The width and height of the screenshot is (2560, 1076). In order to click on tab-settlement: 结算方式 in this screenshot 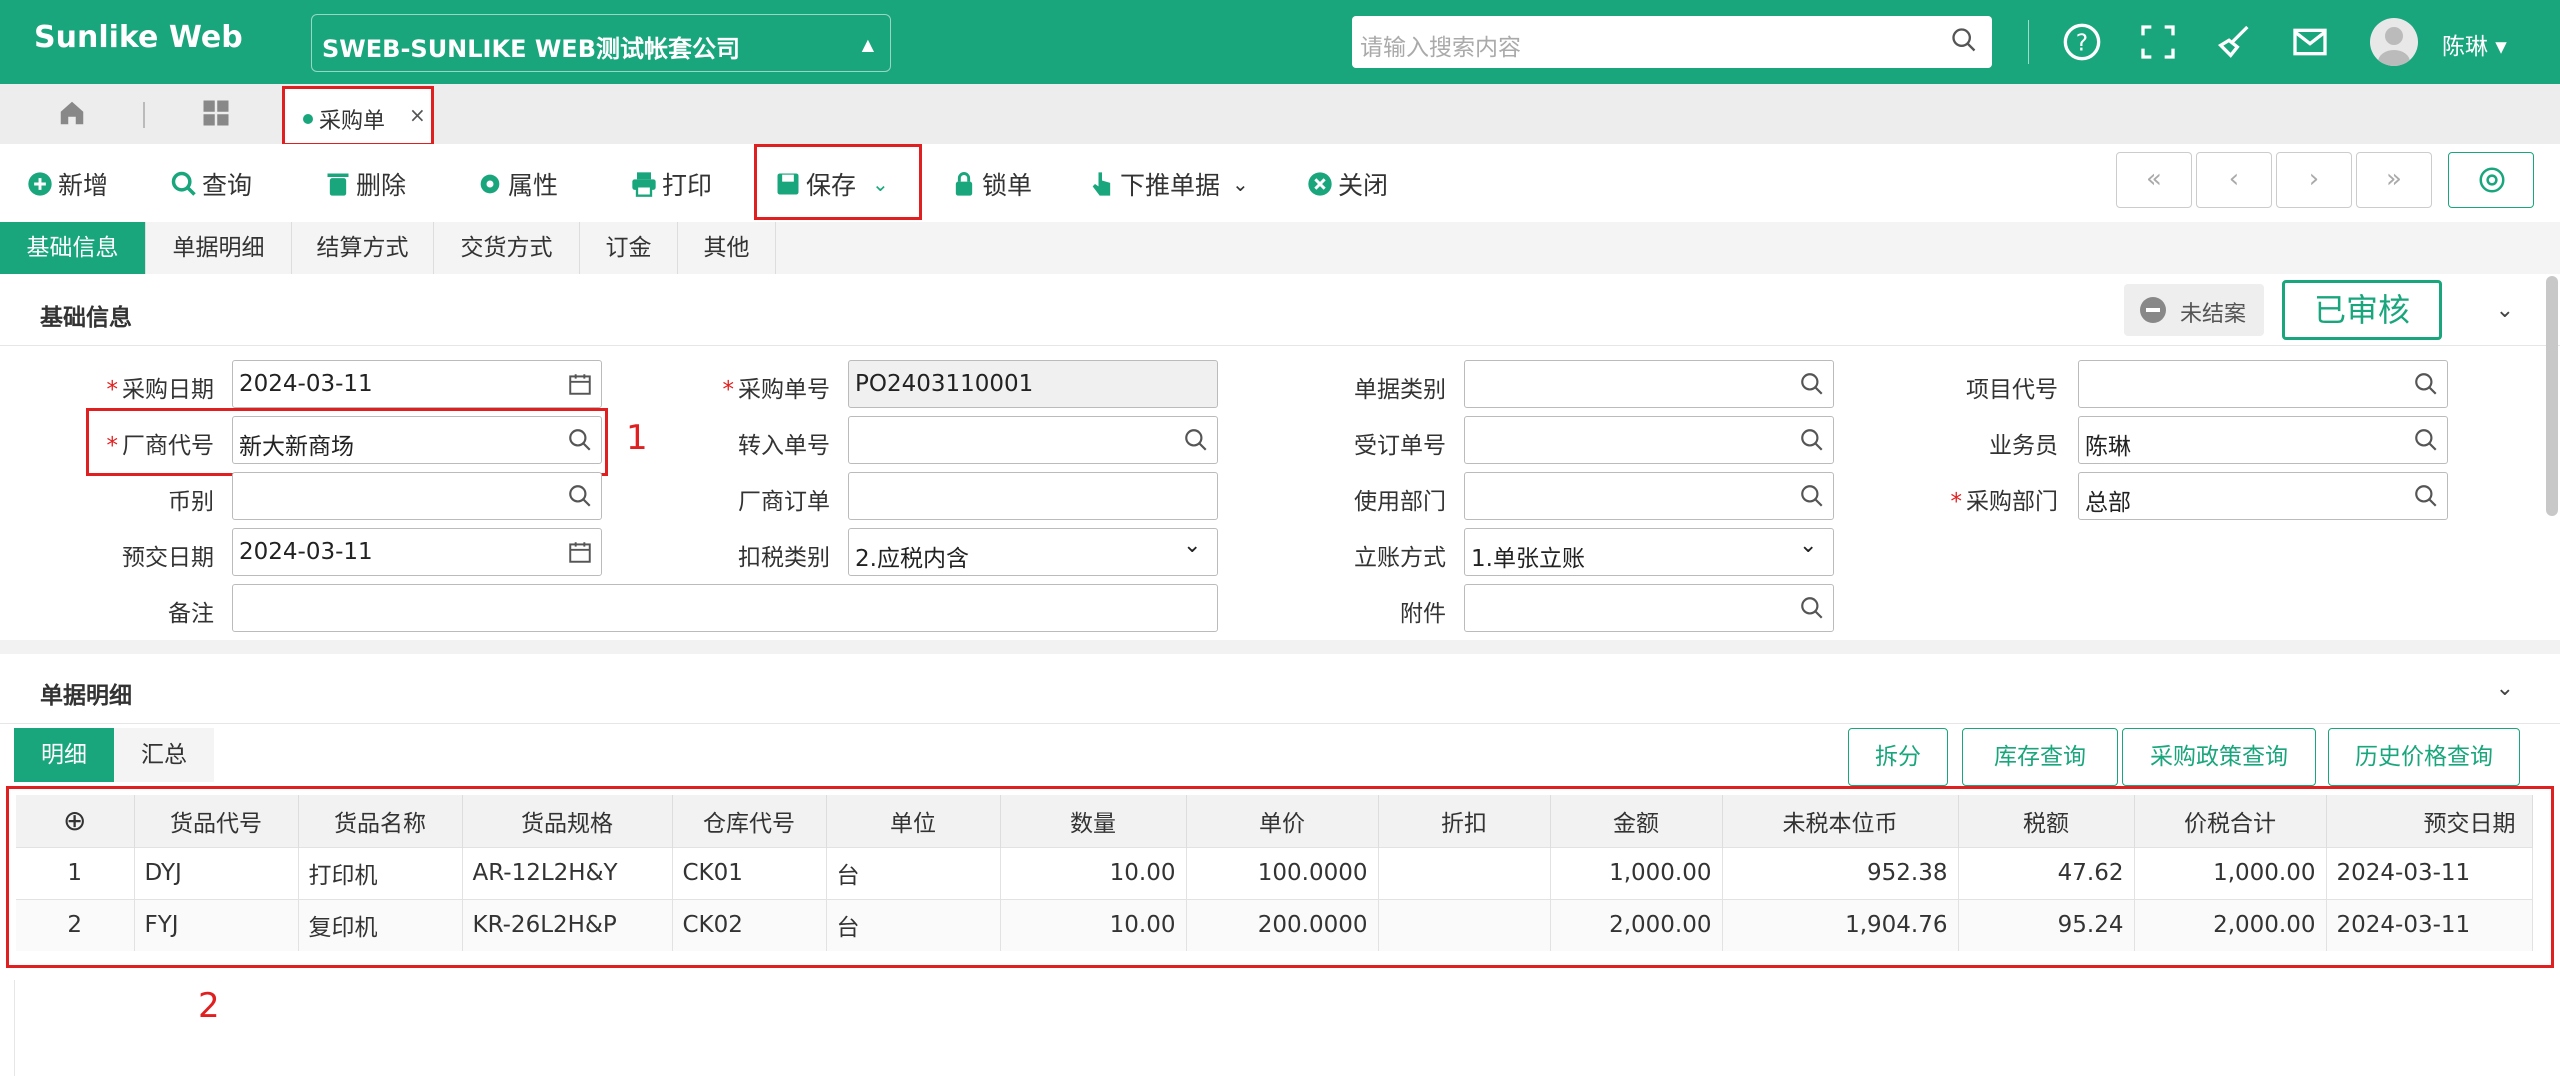, I will do `click(363, 248)`.